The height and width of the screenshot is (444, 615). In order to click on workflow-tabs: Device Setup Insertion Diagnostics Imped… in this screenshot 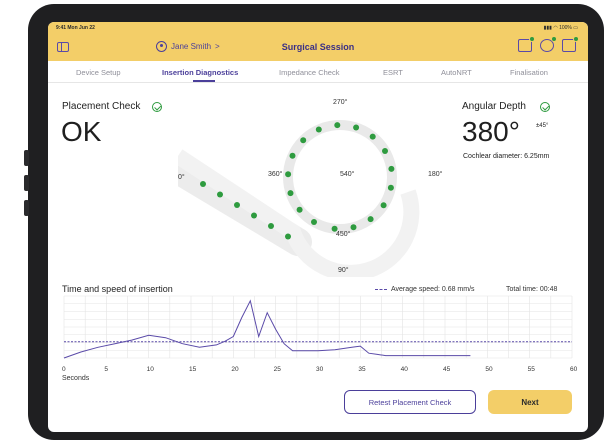, I will do `click(318, 72)`.